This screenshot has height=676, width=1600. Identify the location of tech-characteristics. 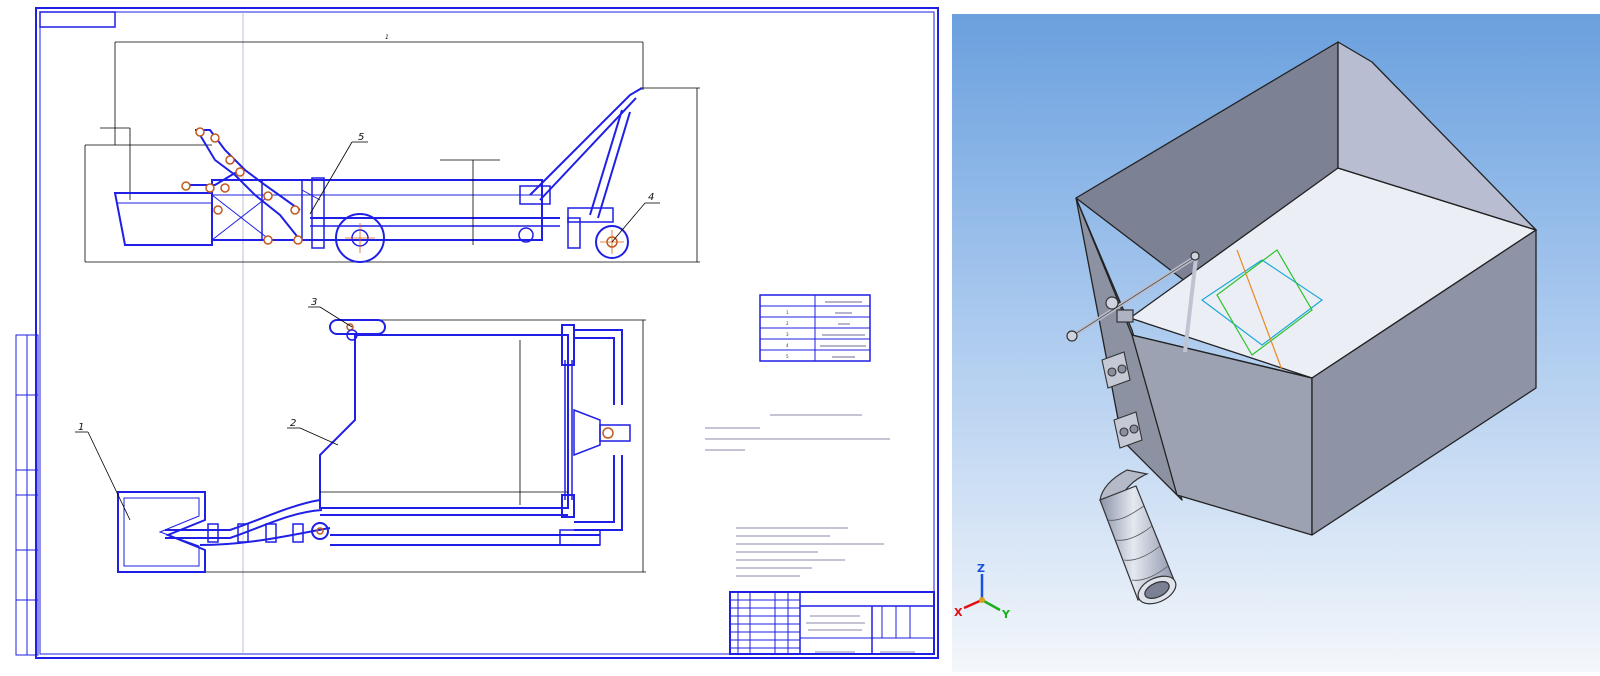
(797, 432).